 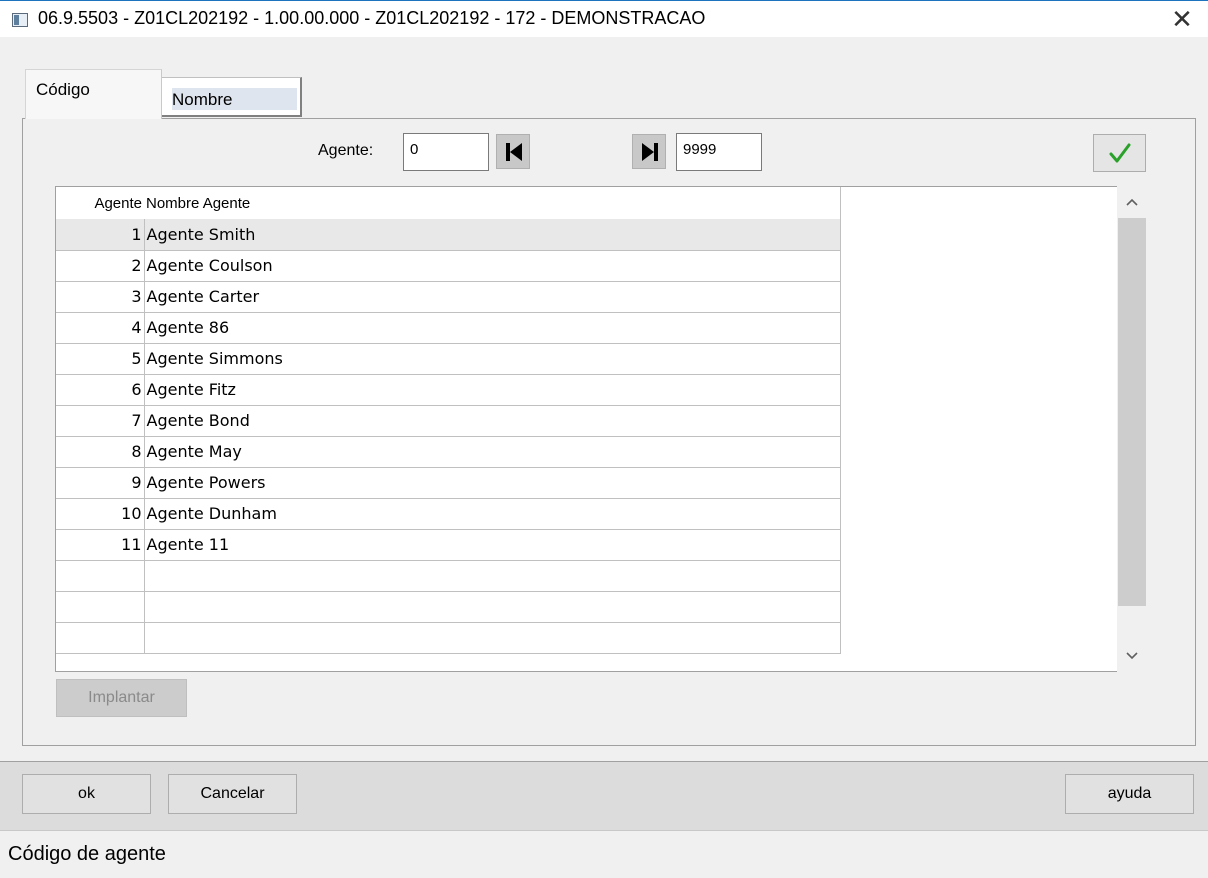 I want to click on cell-agente-number: 4, so click(x=100, y=328).